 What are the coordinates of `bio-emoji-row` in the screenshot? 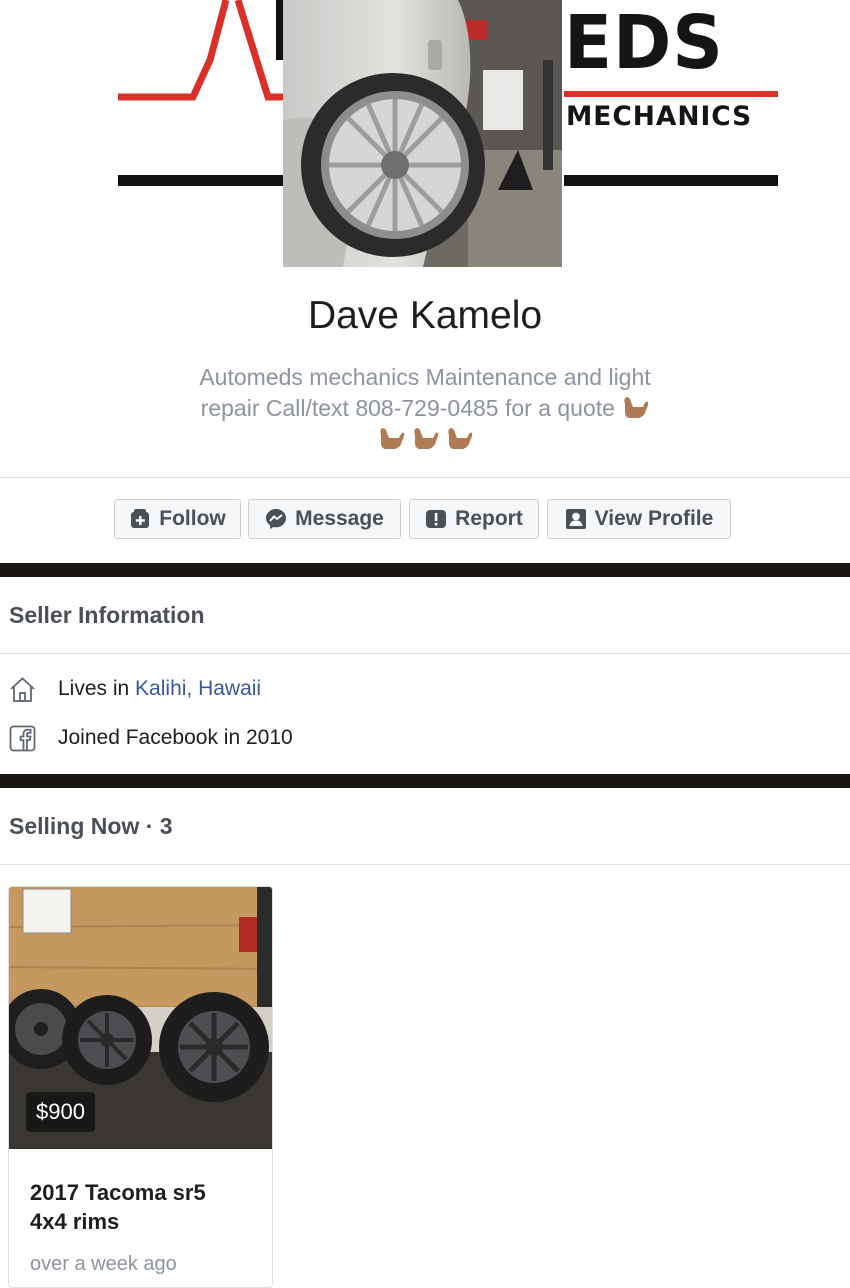 It's located at (425, 439).